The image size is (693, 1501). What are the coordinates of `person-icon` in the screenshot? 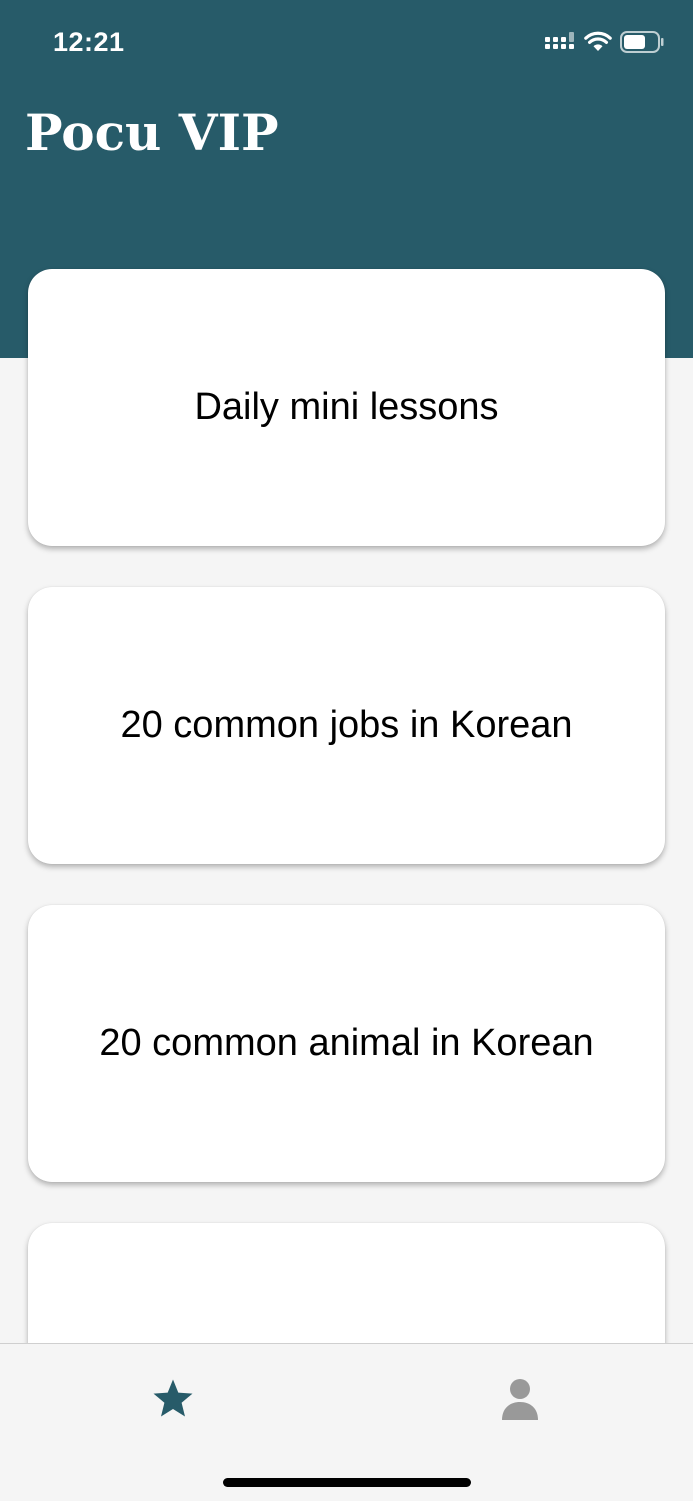 It's located at (520, 1399).